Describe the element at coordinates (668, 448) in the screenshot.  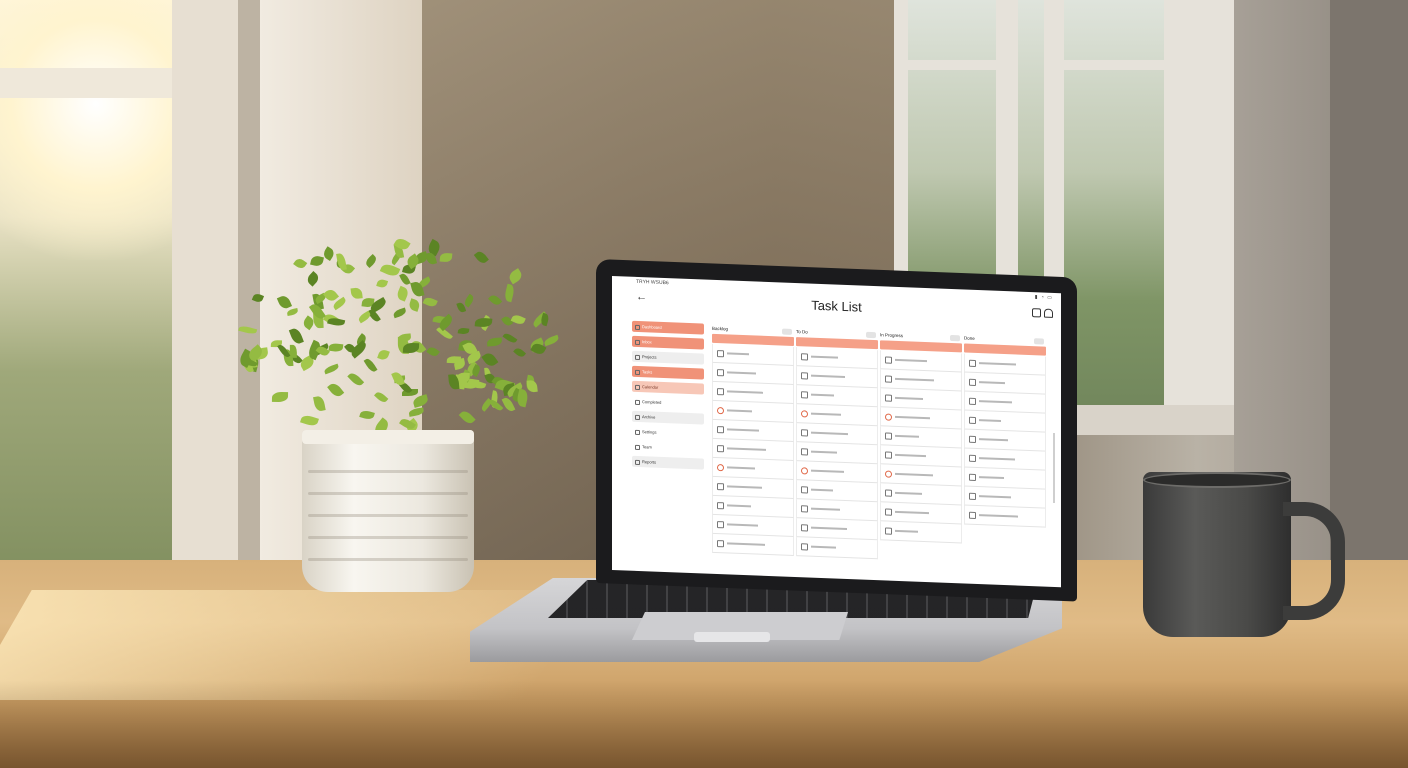
I see `sidebar-item: Team` at that location.